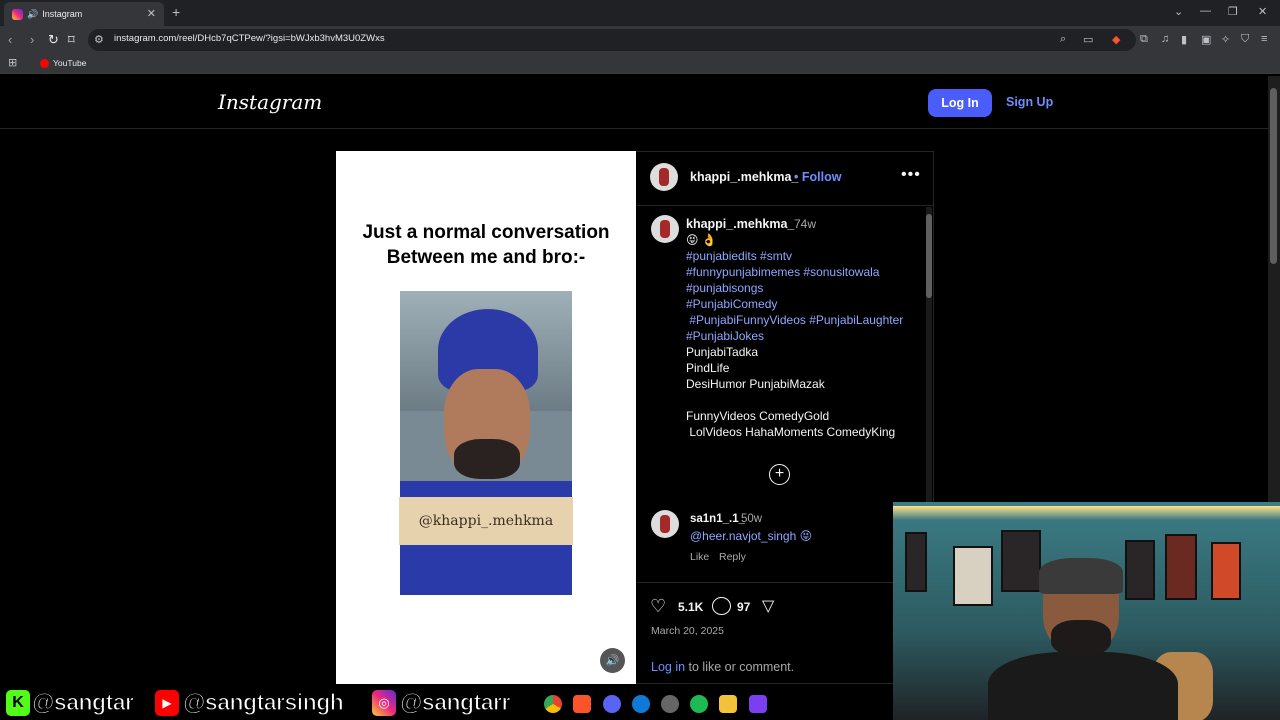 The image size is (1280, 720). I want to click on vpn-icon: ⛉, so click(1245, 39).